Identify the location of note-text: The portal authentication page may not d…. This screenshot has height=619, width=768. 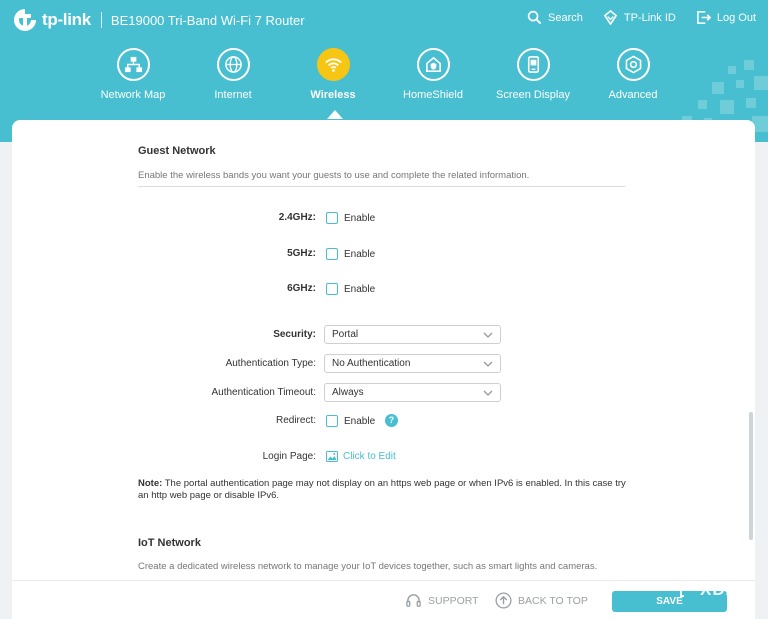
(382, 489).